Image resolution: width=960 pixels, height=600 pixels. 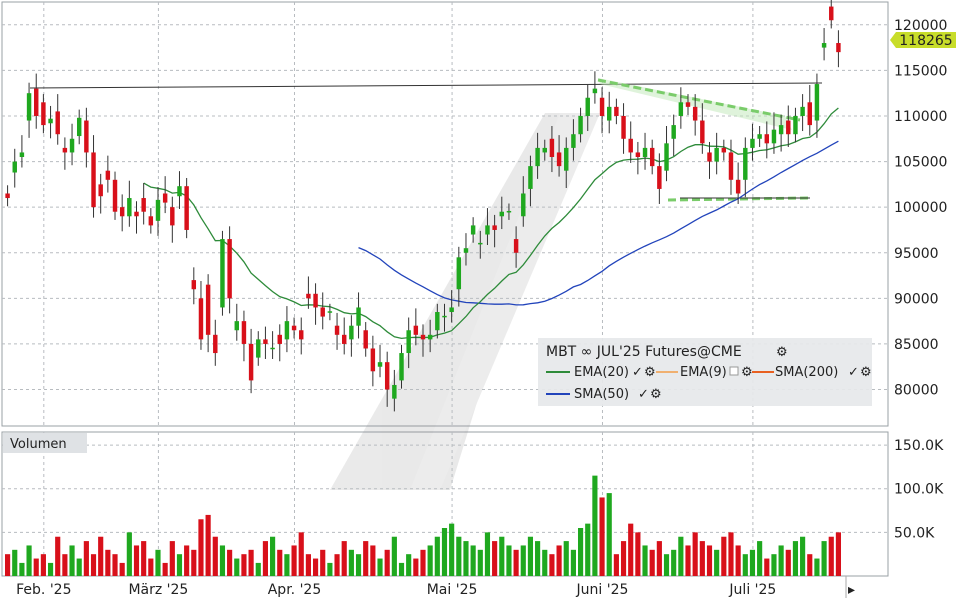 I want to click on last-price-badge: 118265, so click(x=923, y=40).